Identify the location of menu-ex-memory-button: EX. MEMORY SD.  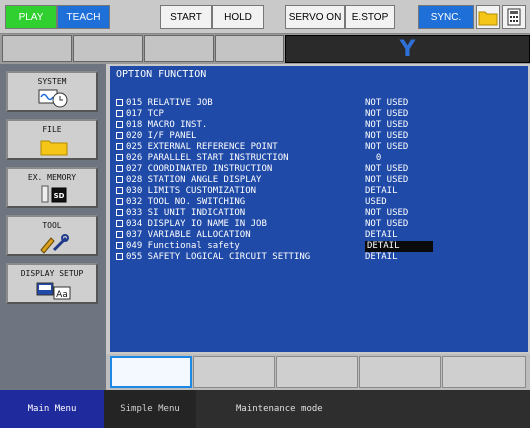
(52, 187).